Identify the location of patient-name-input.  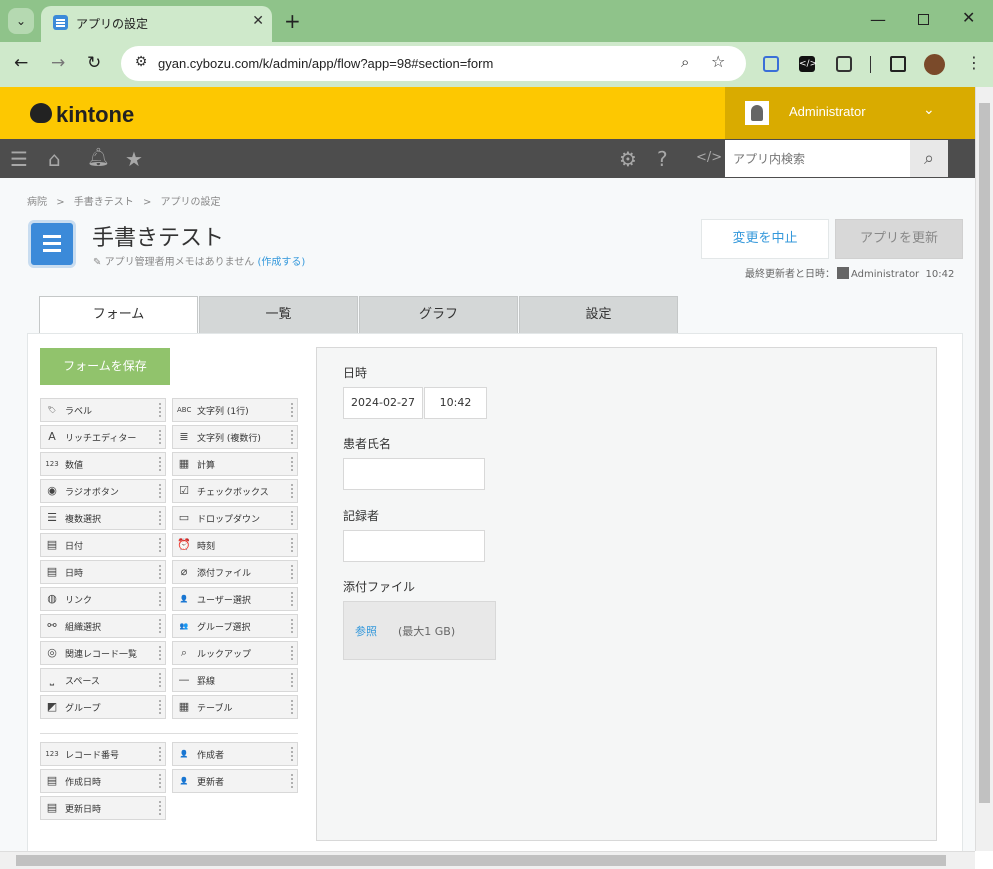
(414, 474).